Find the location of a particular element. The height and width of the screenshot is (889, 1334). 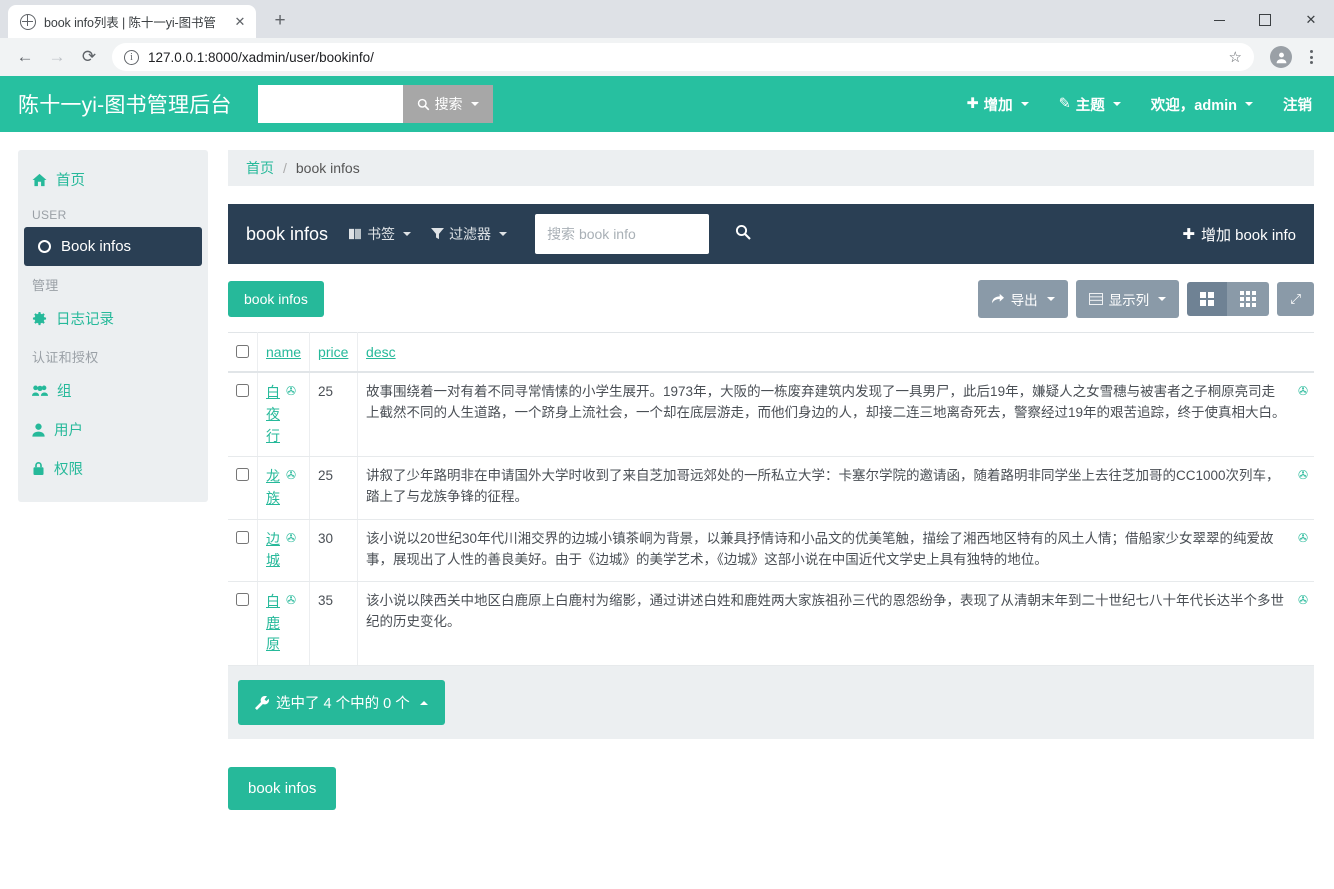

navbar-search-input is located at coordinates (330, 104).